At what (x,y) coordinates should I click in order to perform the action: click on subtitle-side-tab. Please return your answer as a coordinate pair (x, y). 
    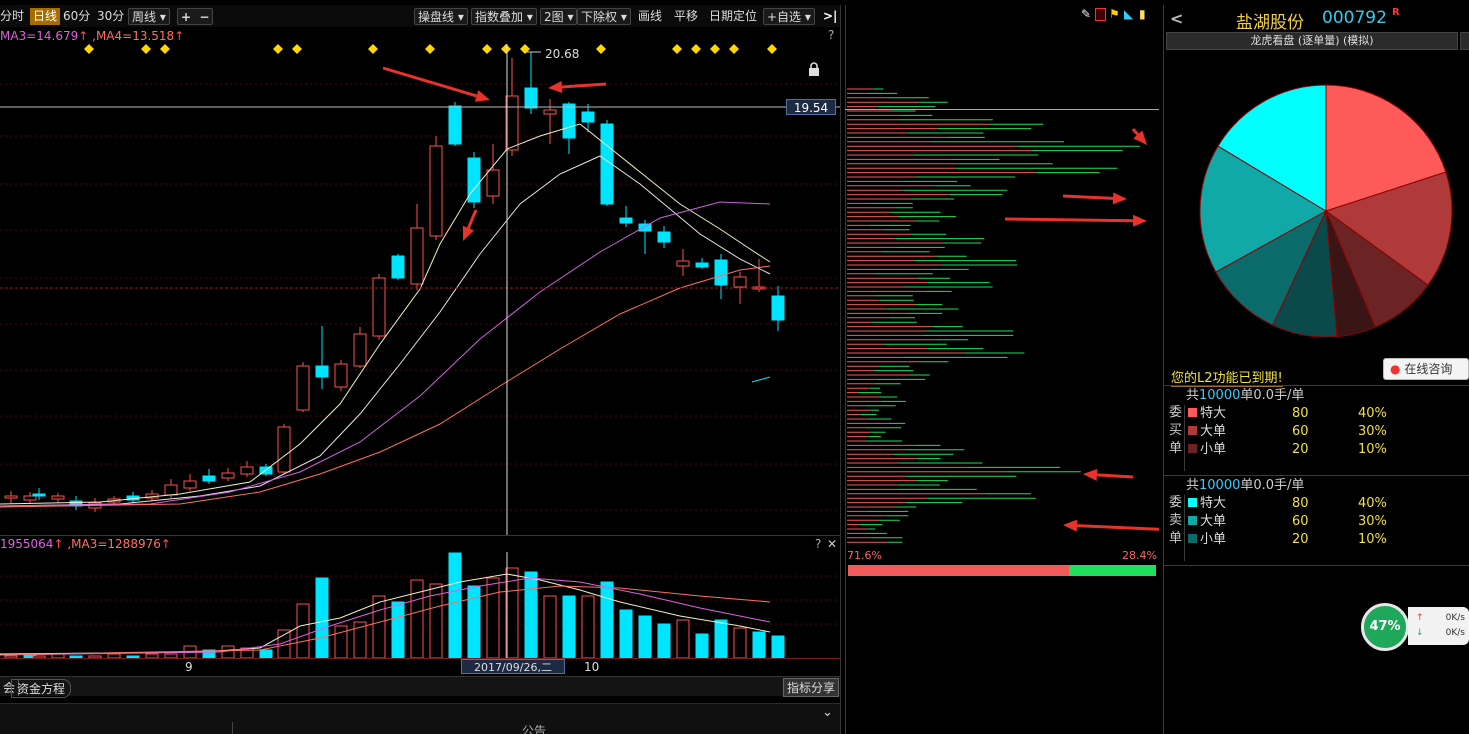
    Looking at the image, I should click on (1464, 41).